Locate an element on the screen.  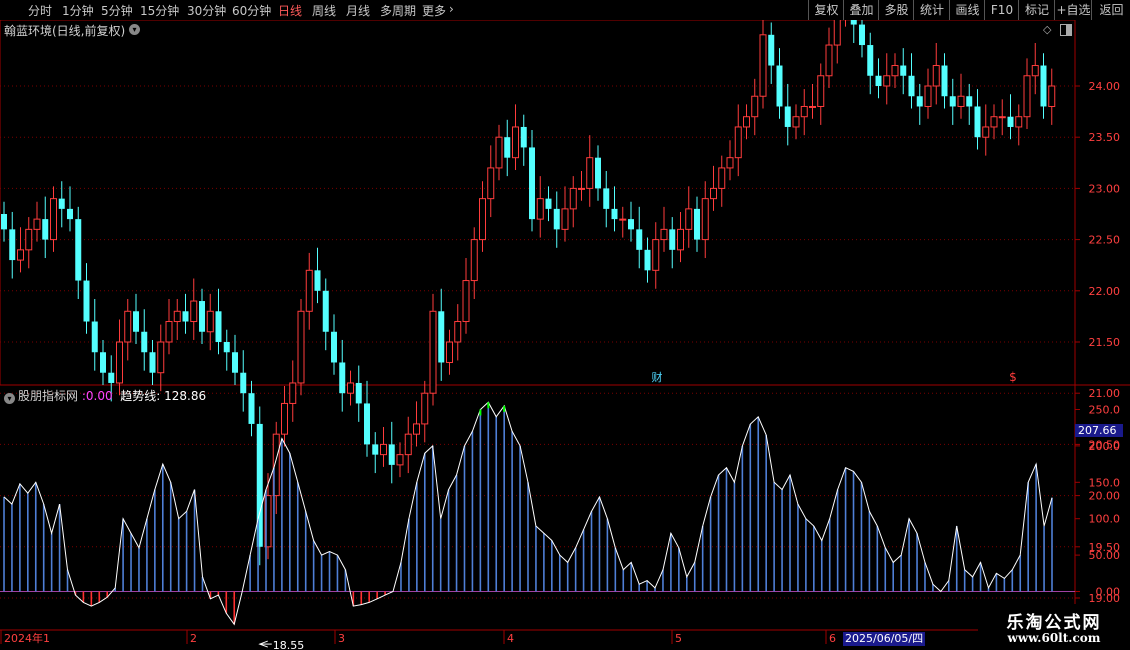
toolbar-action-8: 返回 is located at coordinates (1110, 10).